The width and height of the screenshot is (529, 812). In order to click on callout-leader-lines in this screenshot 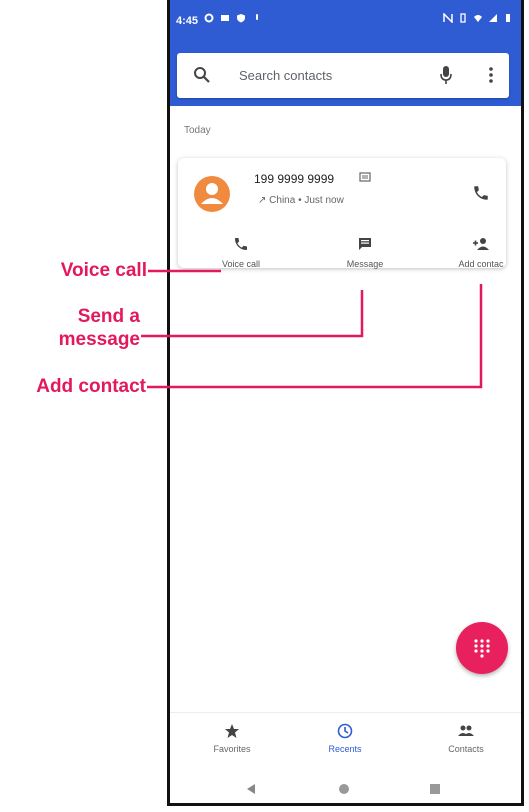, I will do `click(312, 329)`.